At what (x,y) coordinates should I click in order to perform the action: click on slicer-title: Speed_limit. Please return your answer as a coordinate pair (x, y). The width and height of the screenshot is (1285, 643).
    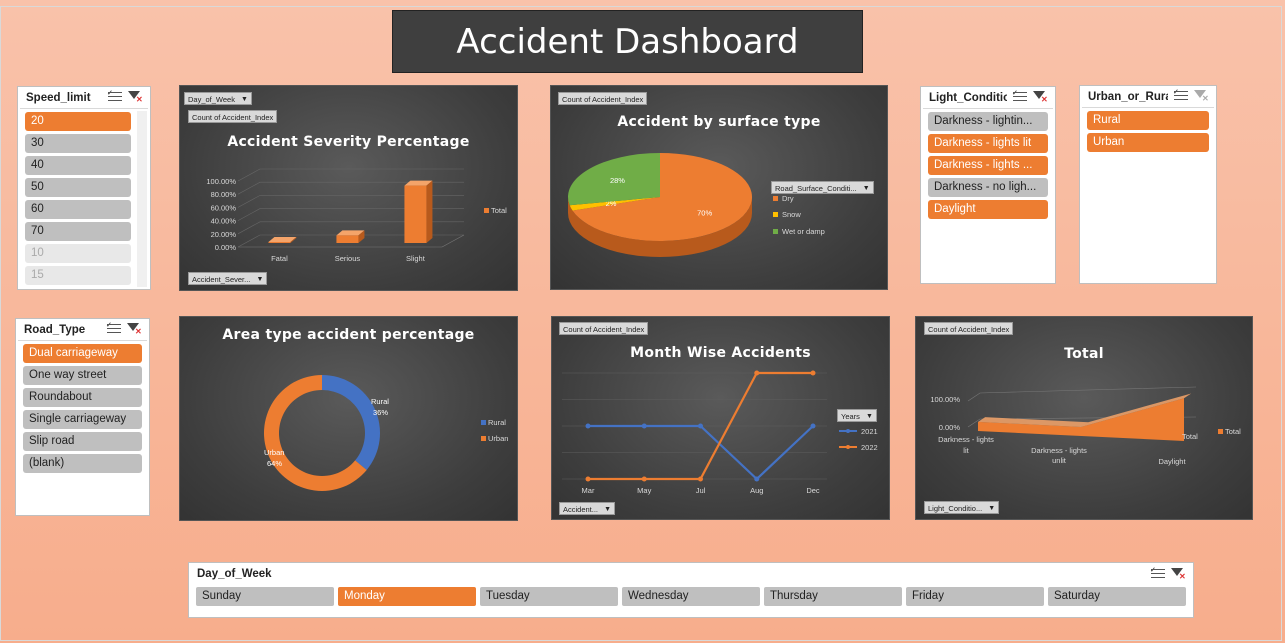
    Looking at the image, I should click on (58, 97).